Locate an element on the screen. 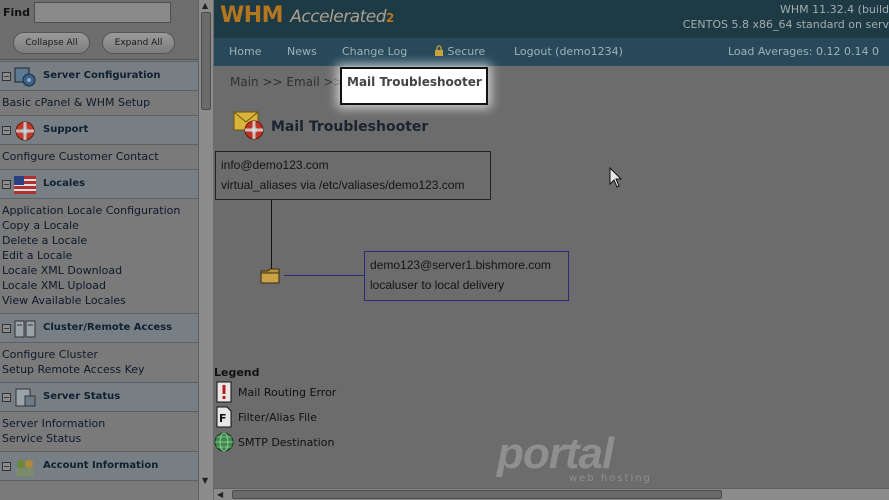 Image resolution: width=889 pixels, height=500 pixels. sidebar-link: Service Status is located at coordinates (100, 438).